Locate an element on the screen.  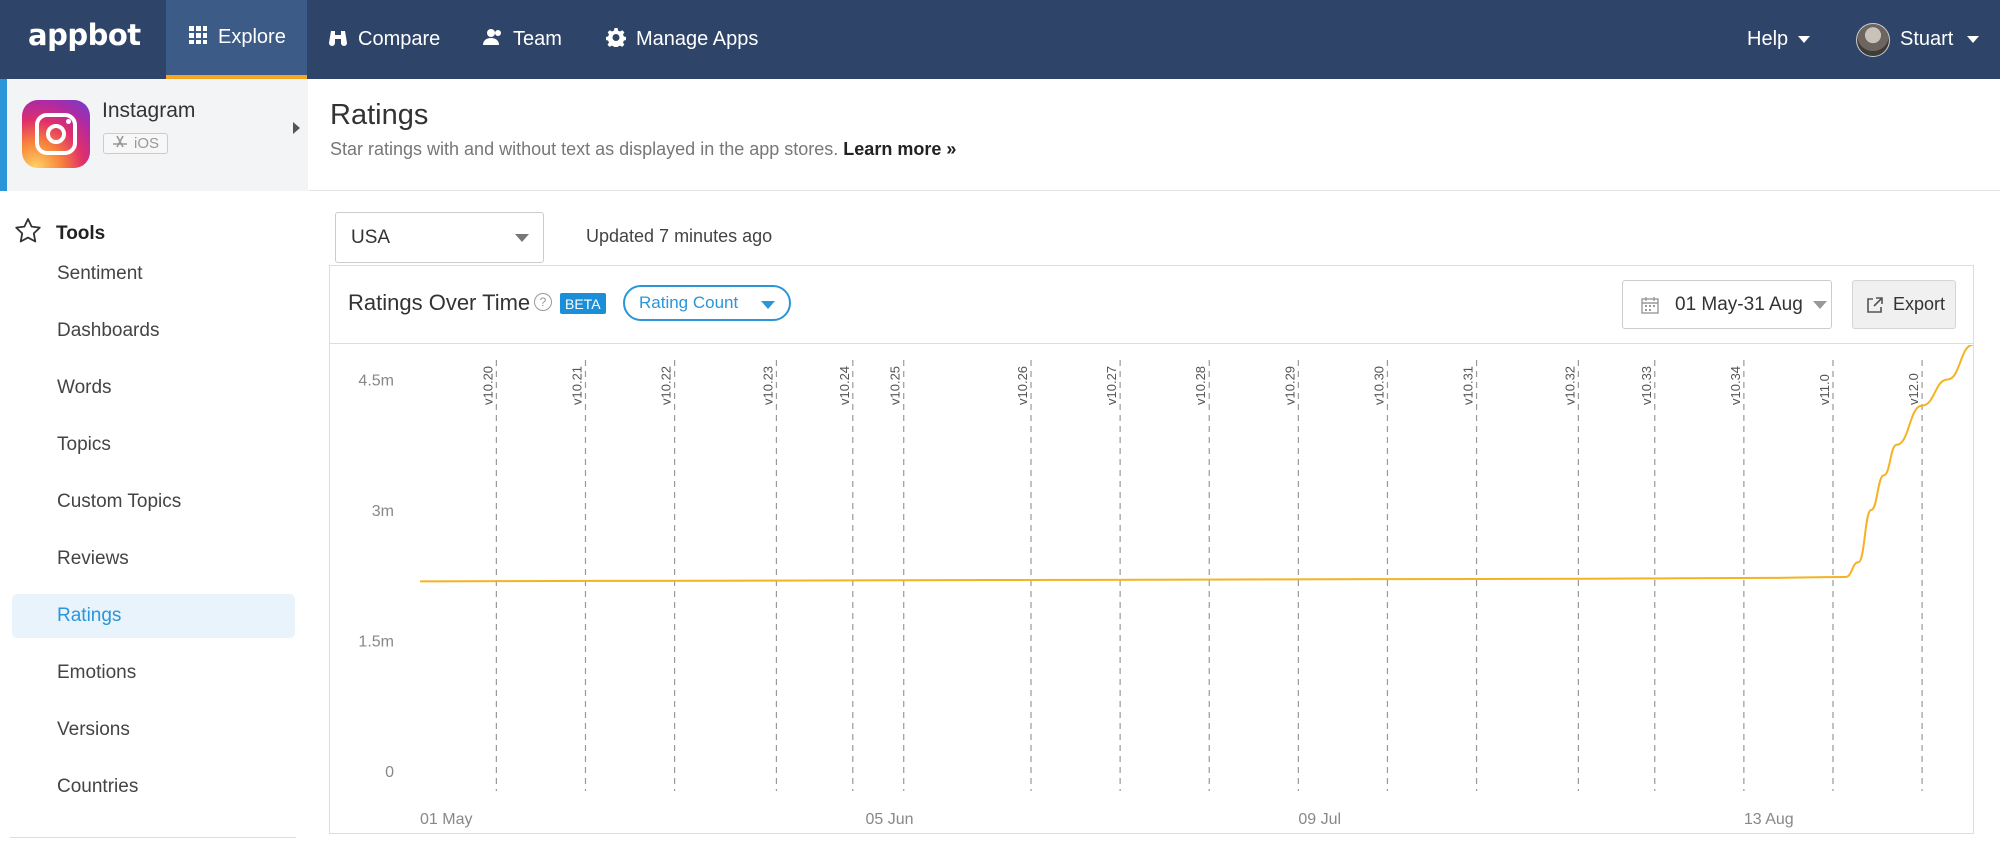
grid-icon is located at coordinates (198, 38).